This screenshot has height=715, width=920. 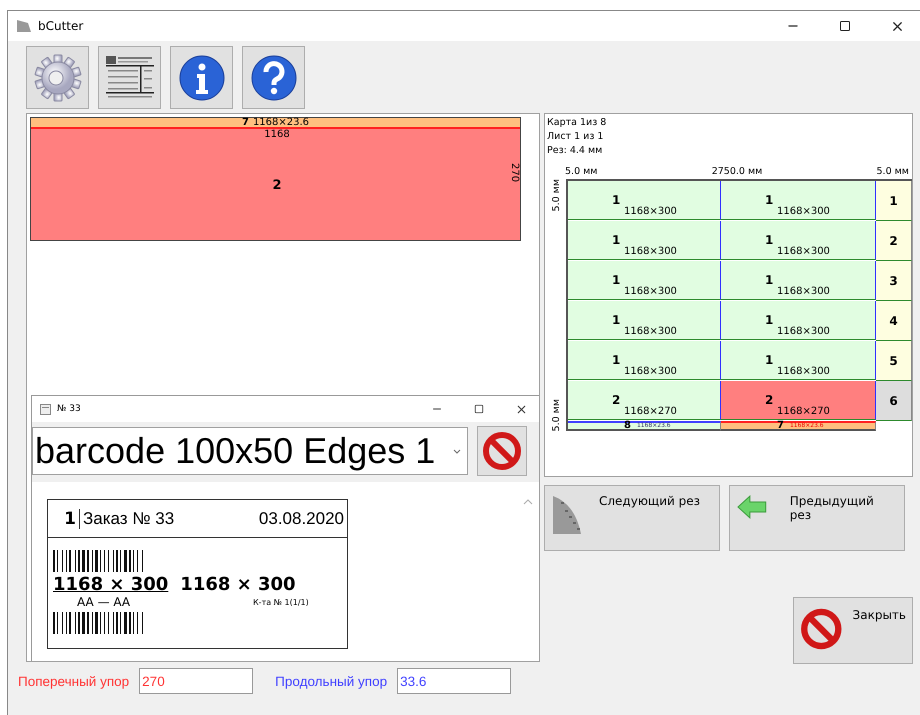 What do you see at coordinates (894, 401) in the screenshot?
I see `map-cell: 6` at bounding box center [894, 401].